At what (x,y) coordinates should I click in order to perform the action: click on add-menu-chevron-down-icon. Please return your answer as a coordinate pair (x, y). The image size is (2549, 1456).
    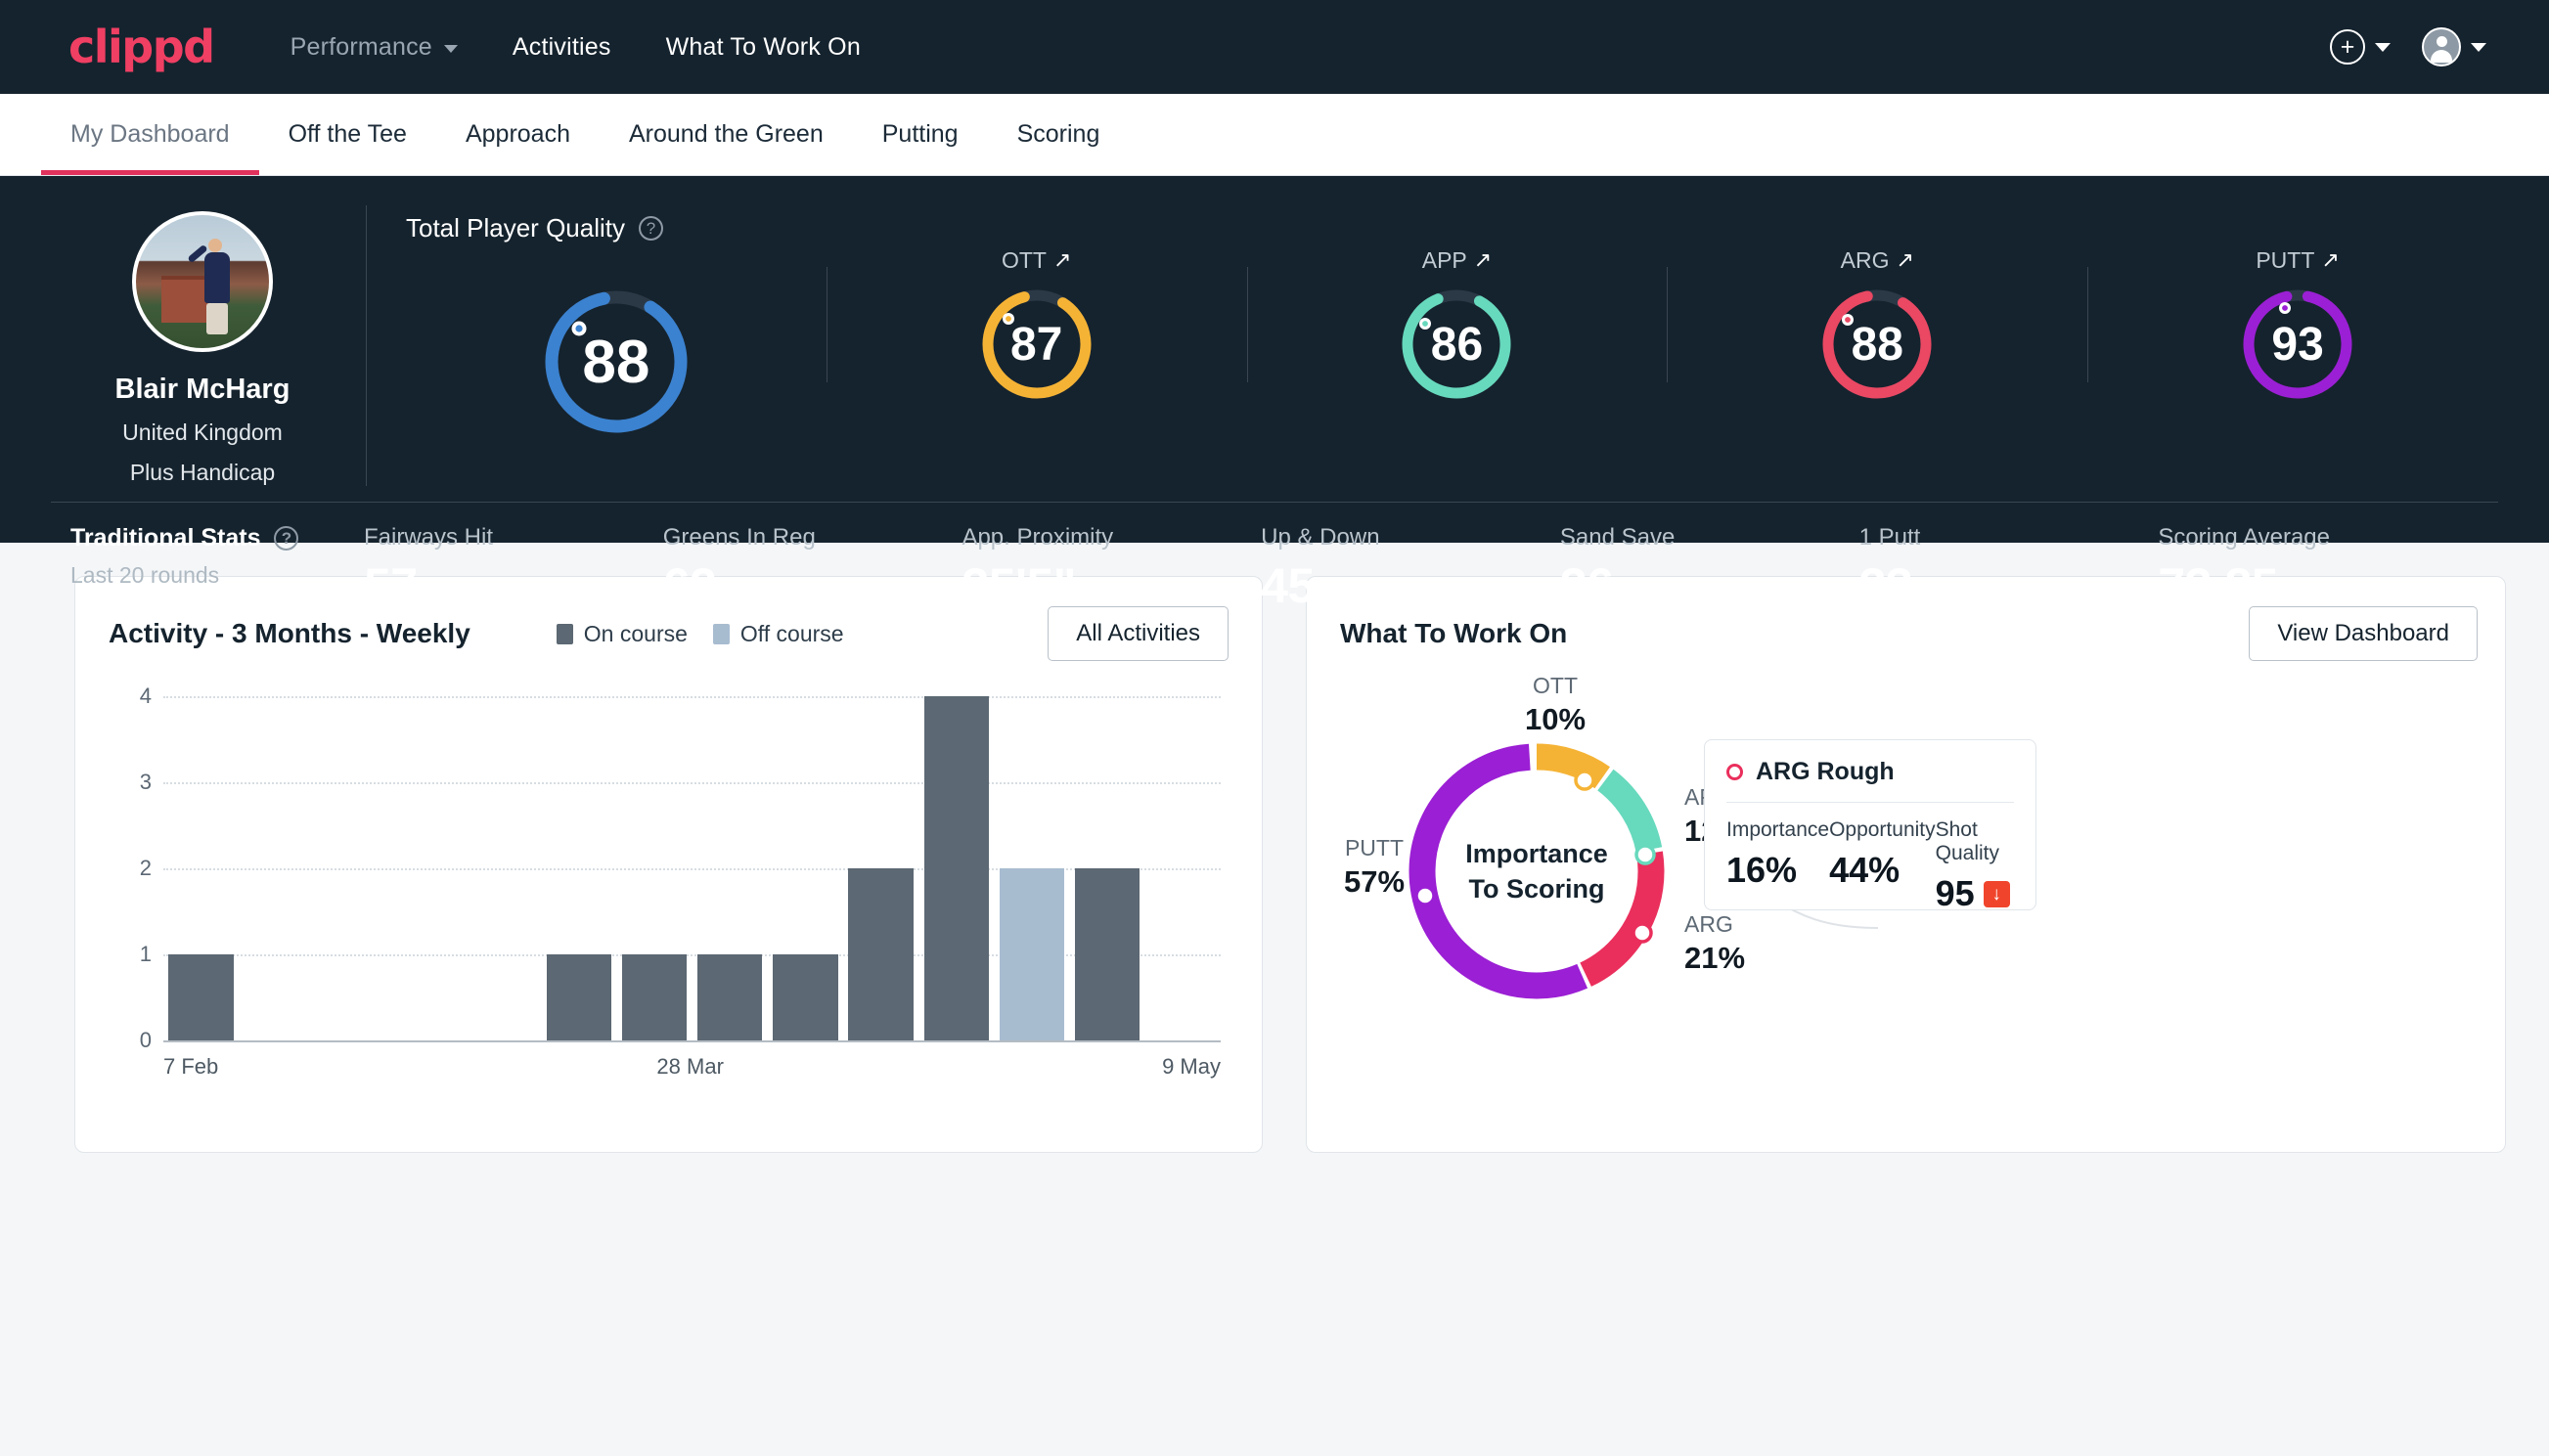
    Looking at the image, I should click on (2383, 47).